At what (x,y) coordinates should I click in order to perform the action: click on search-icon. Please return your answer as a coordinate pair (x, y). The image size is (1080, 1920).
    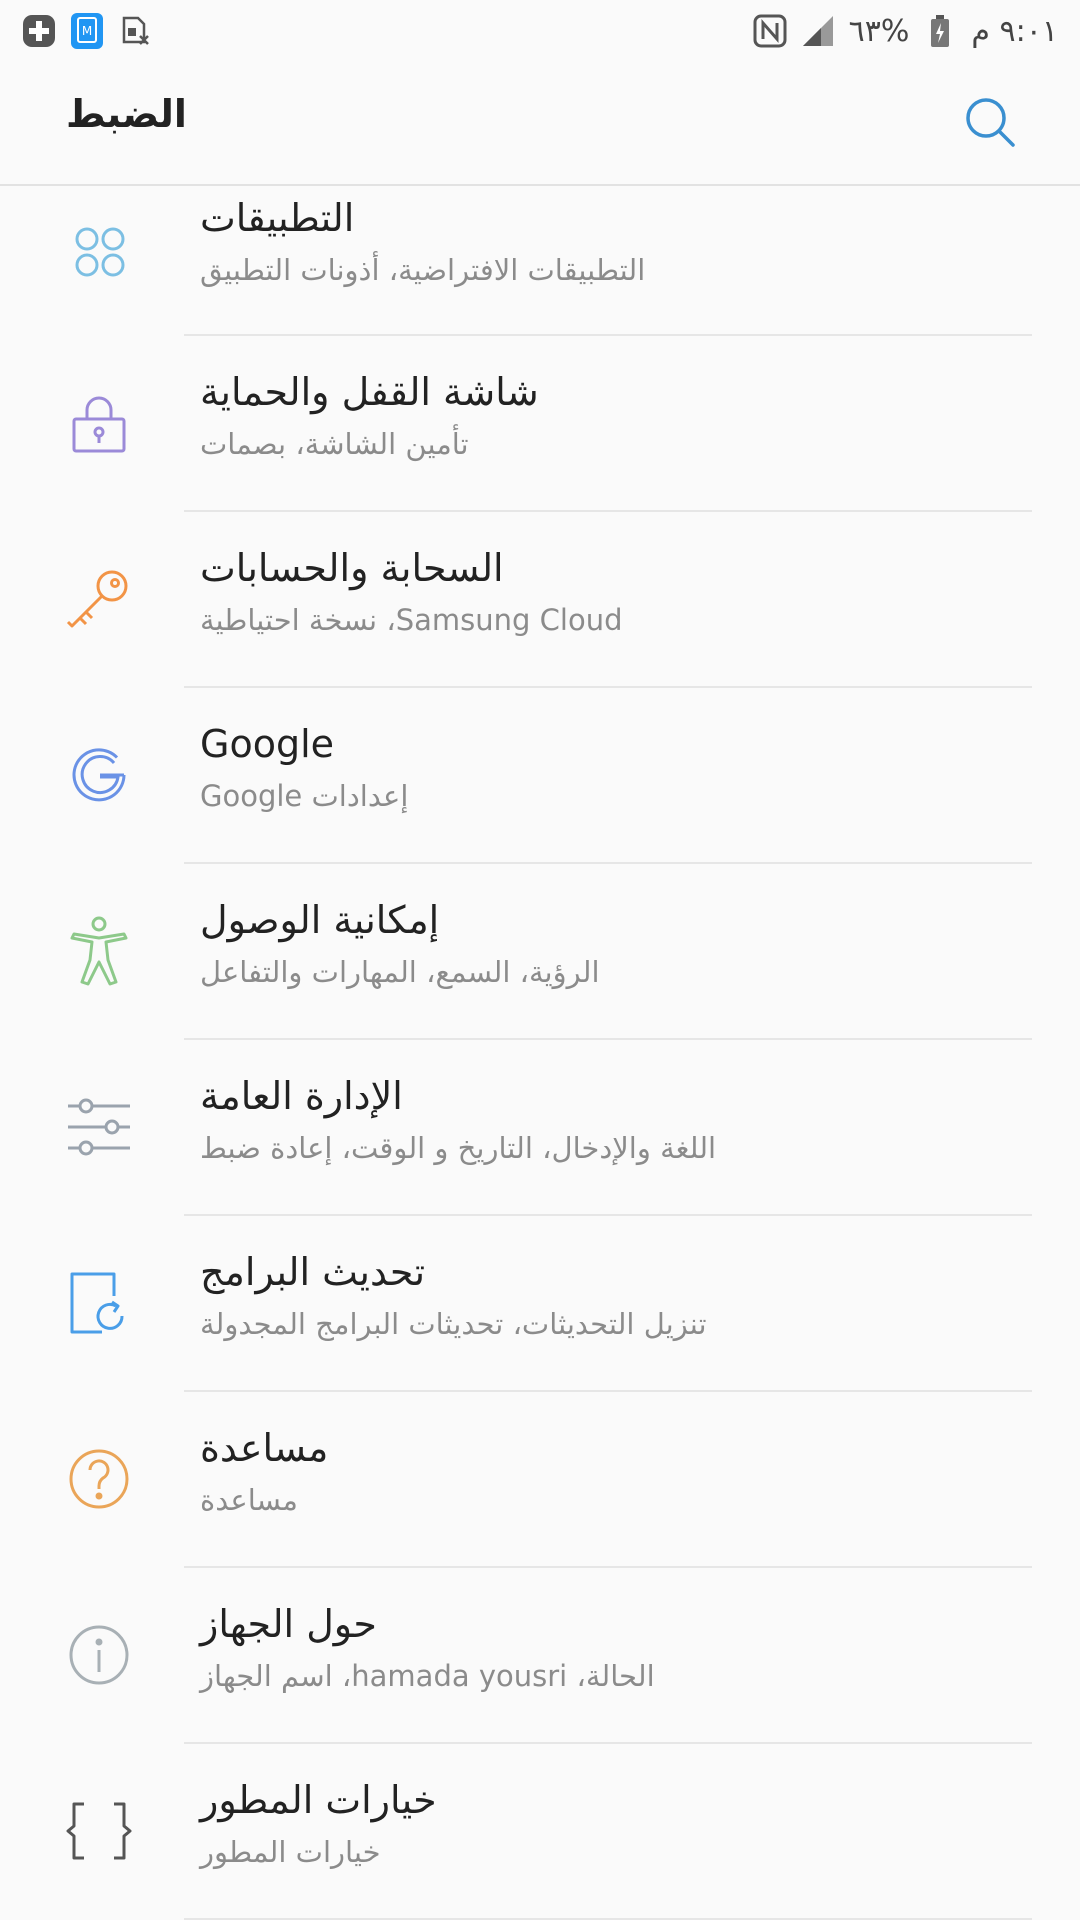
    Looking at the image, I should click on (990, 122).